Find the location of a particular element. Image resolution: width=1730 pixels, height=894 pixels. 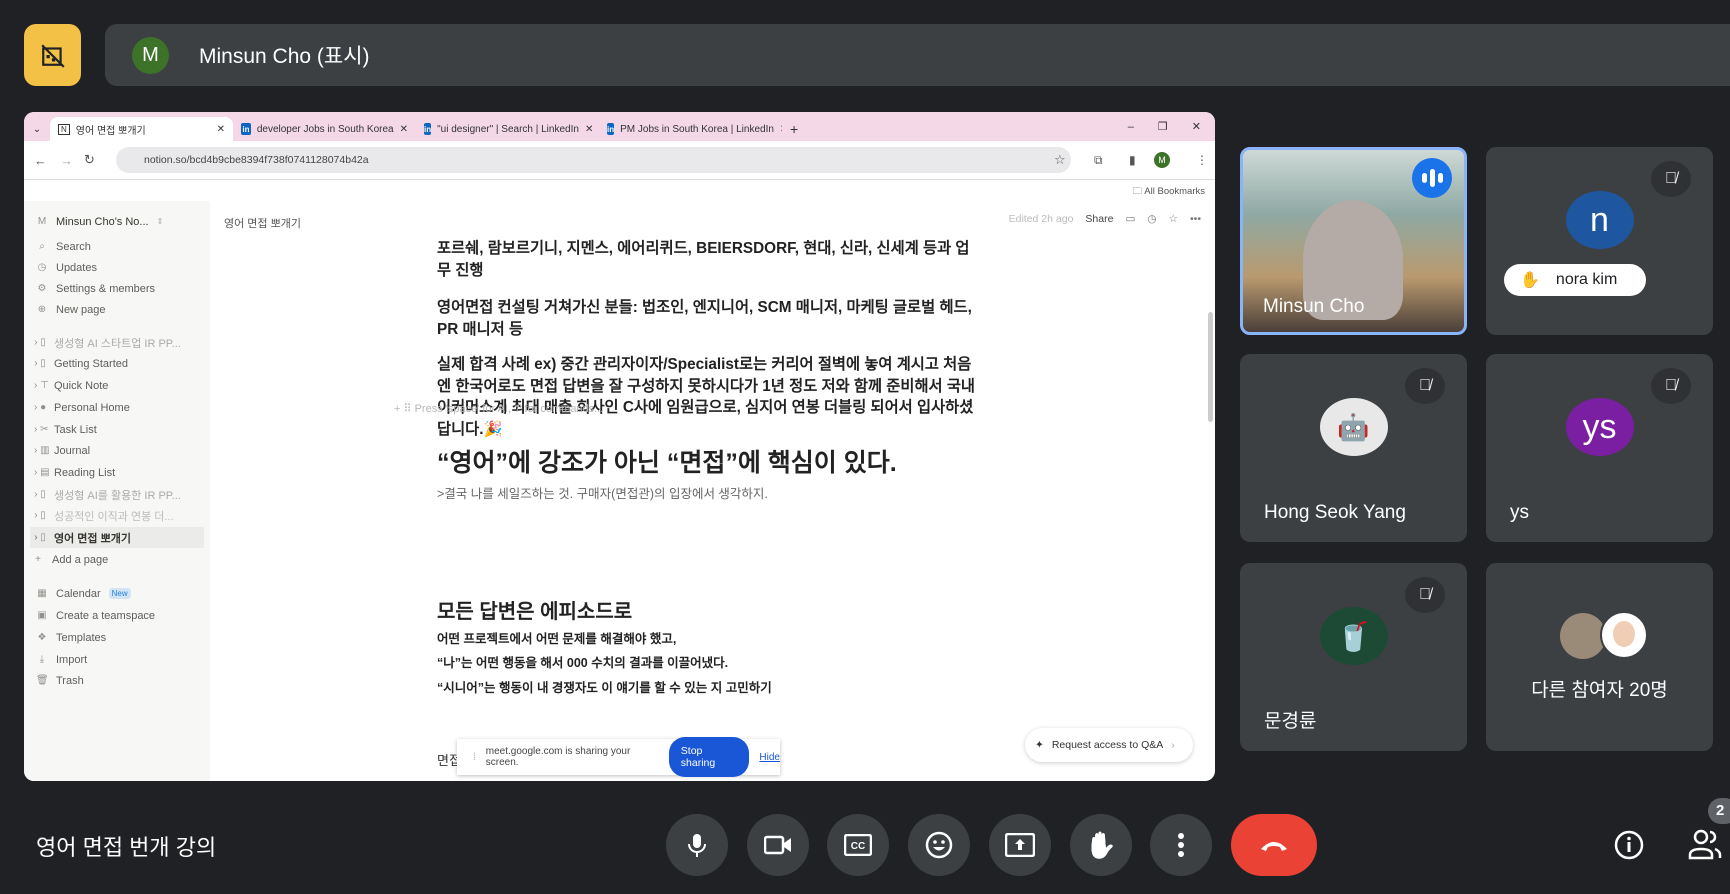

tab-label: 영어 면접 뽀개기 is located at coordinates (110, 131).